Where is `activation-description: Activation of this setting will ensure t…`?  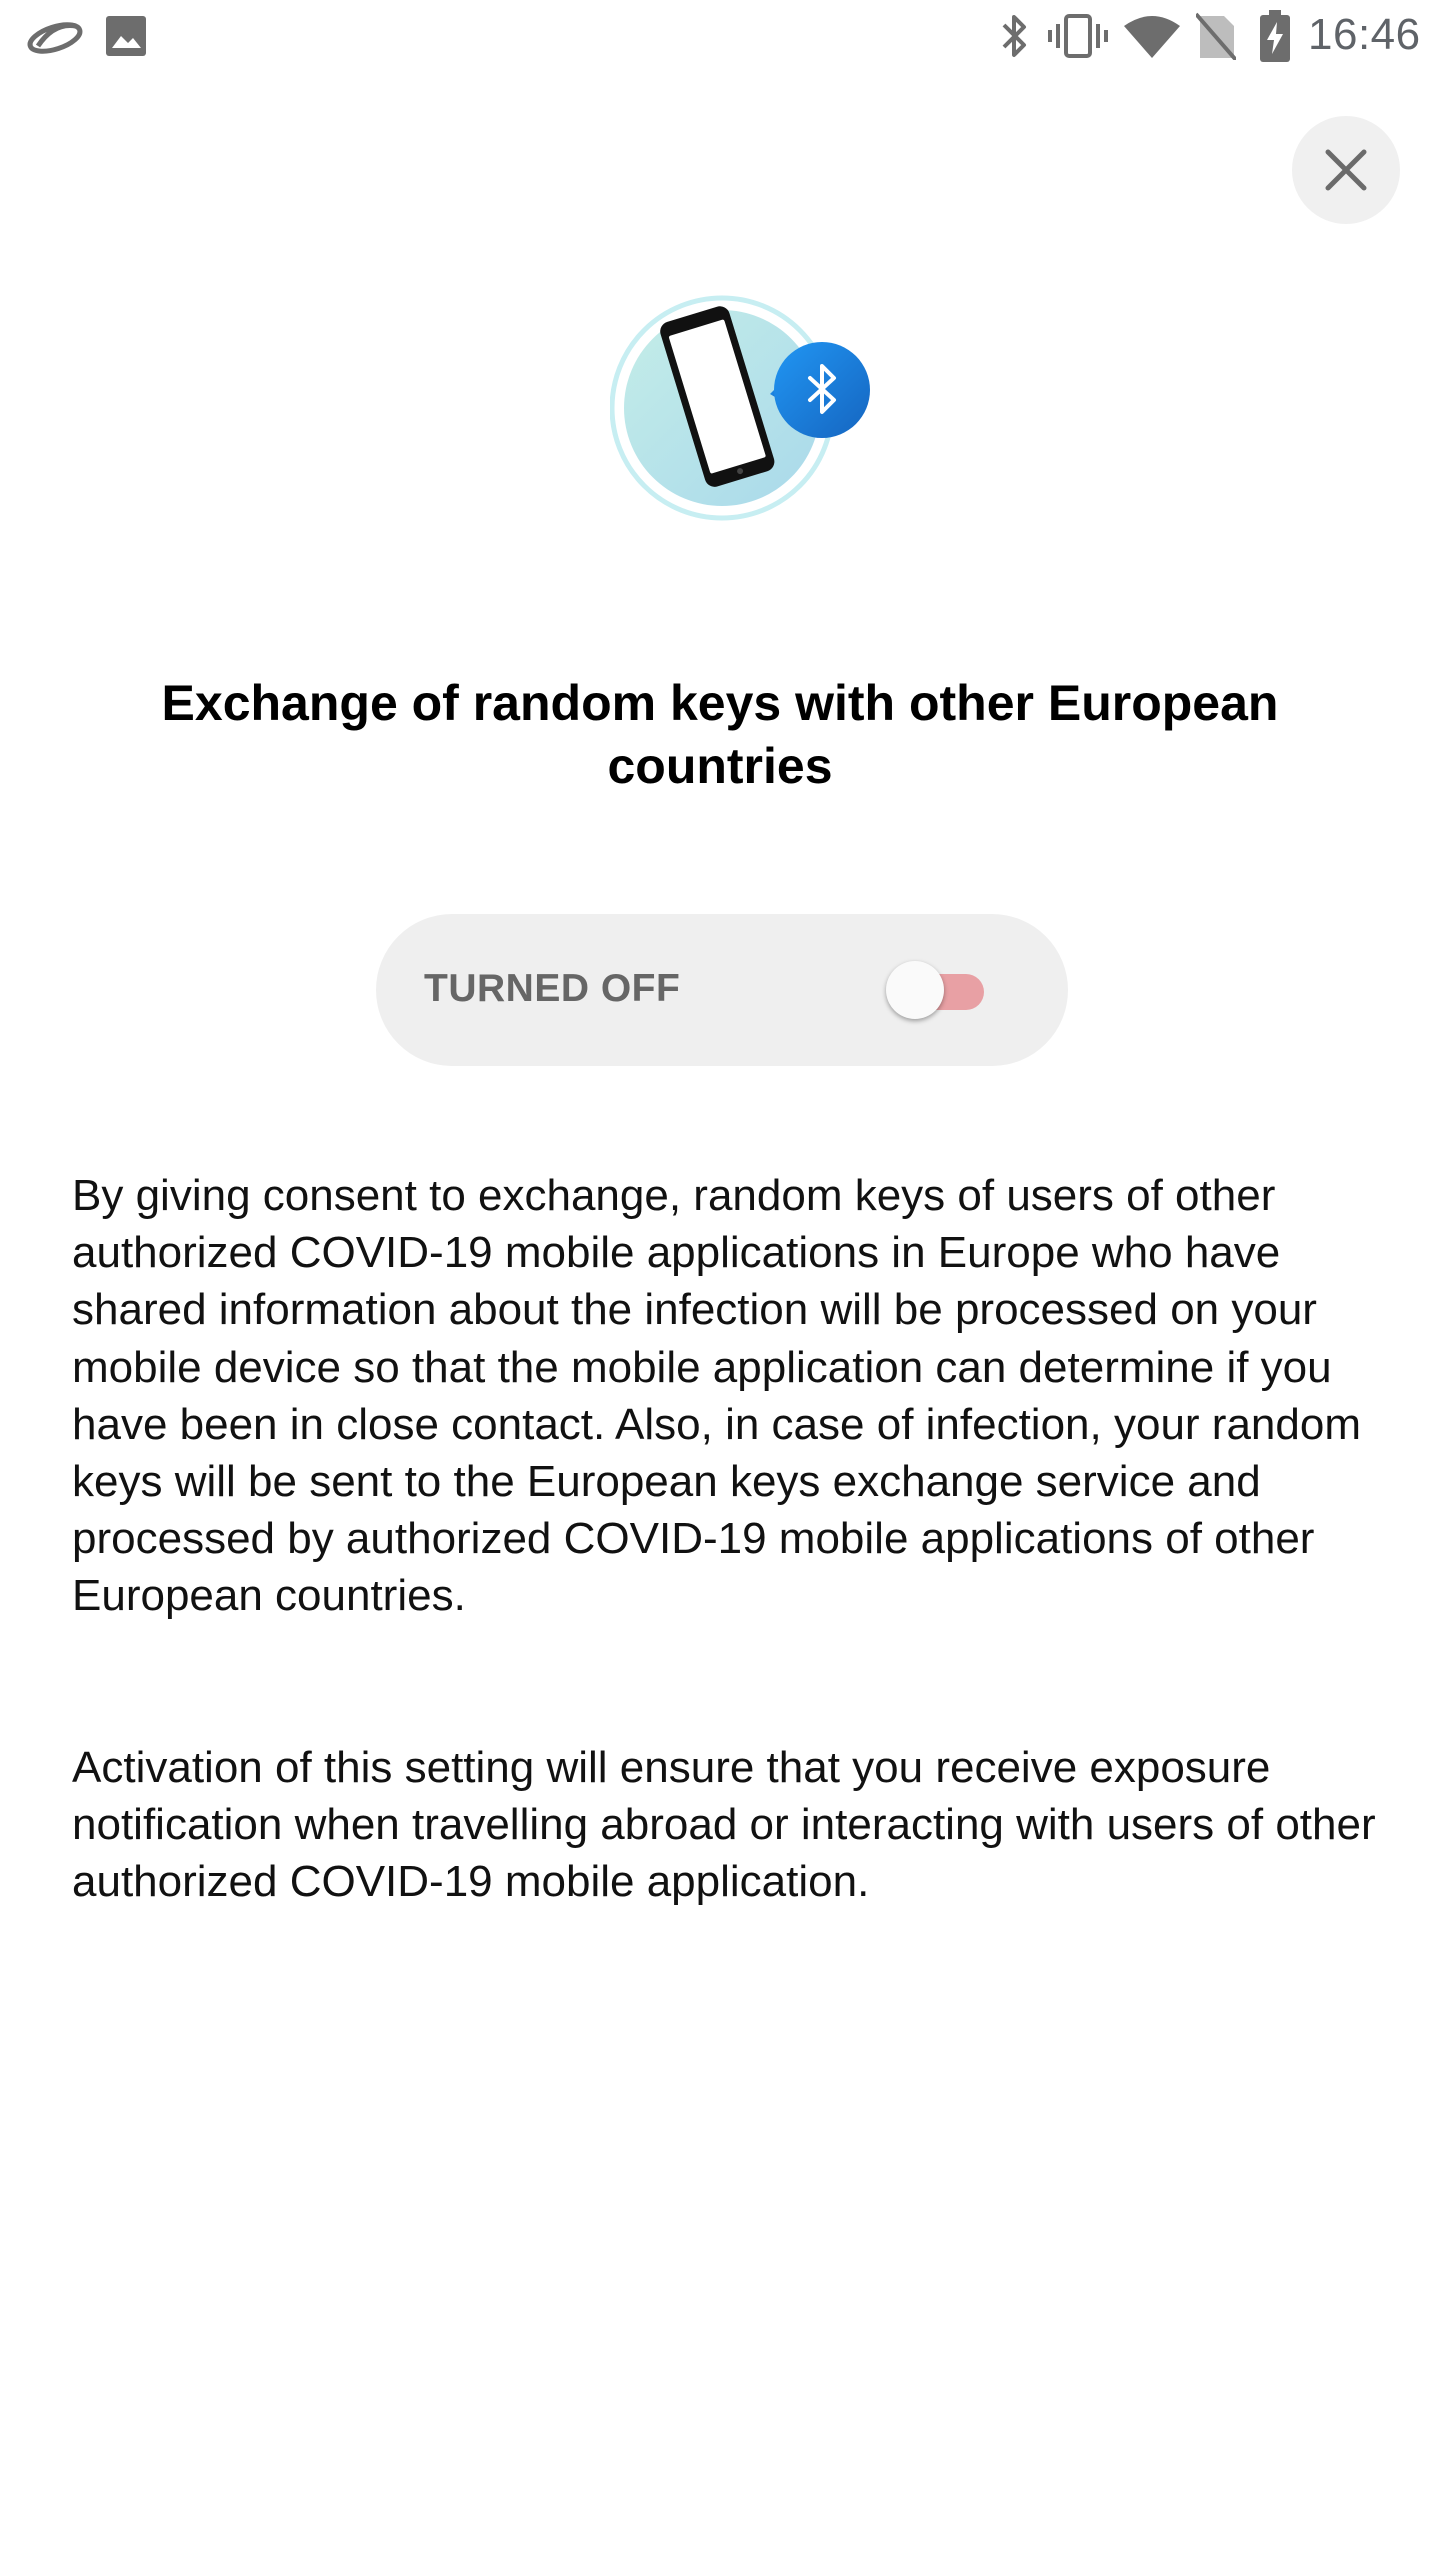
activation-description: Activation of this setting will ensure t… is located at coordinates (724, 1825).